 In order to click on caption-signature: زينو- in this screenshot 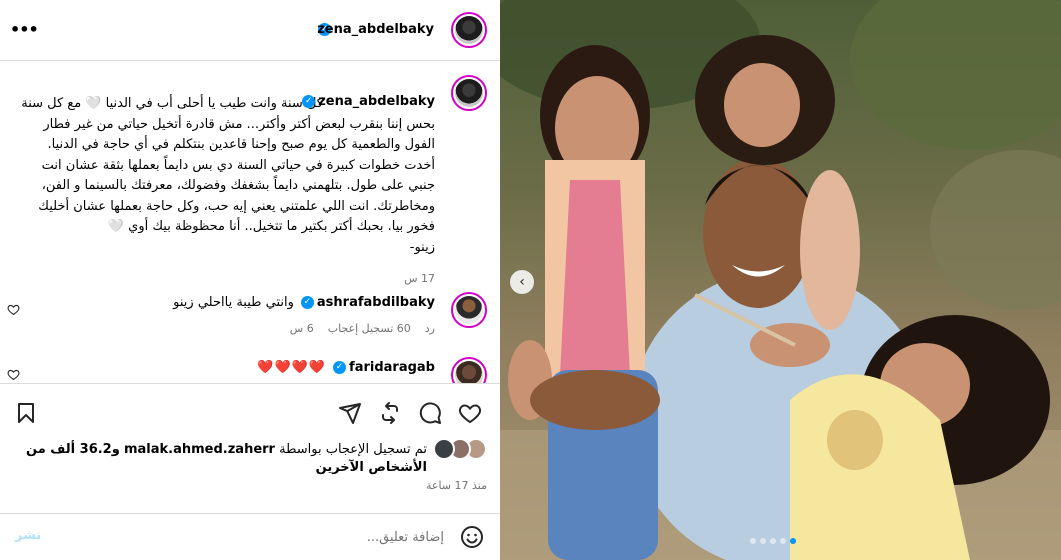, I will do `click(422, 247)`.